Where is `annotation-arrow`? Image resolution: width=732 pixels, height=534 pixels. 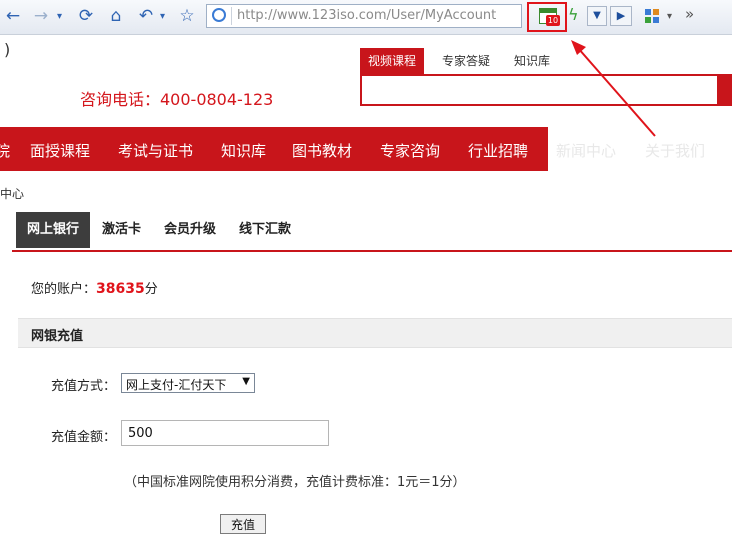
annotation-arrow is located at coordinates (613, 88).